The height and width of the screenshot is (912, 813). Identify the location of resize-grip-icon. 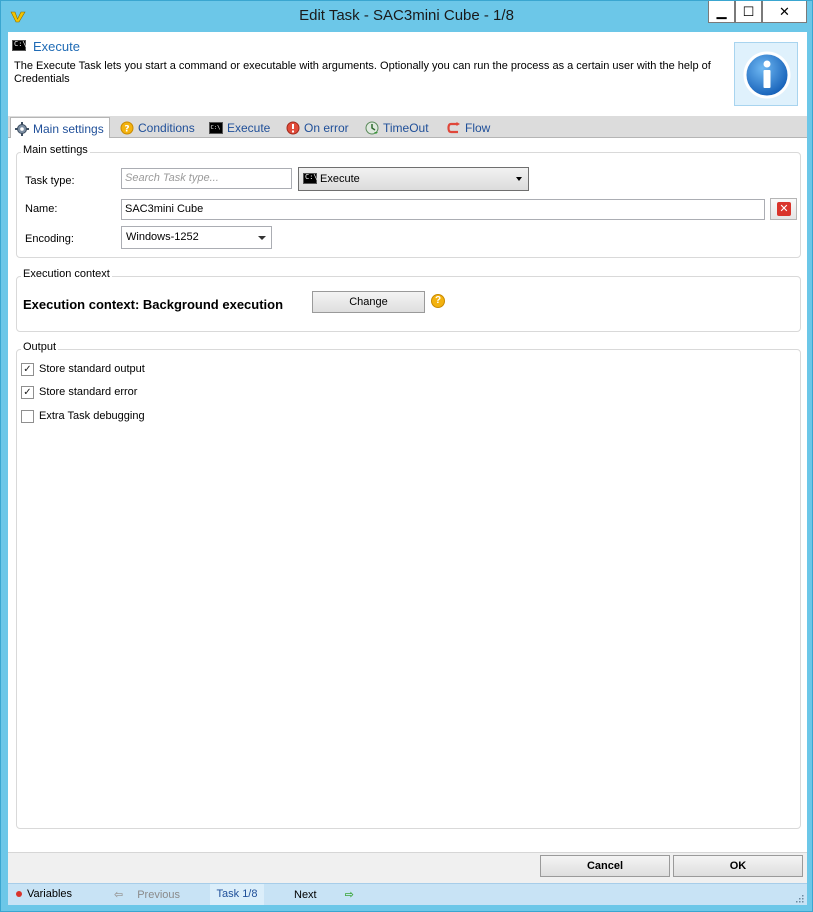
(799, 898).